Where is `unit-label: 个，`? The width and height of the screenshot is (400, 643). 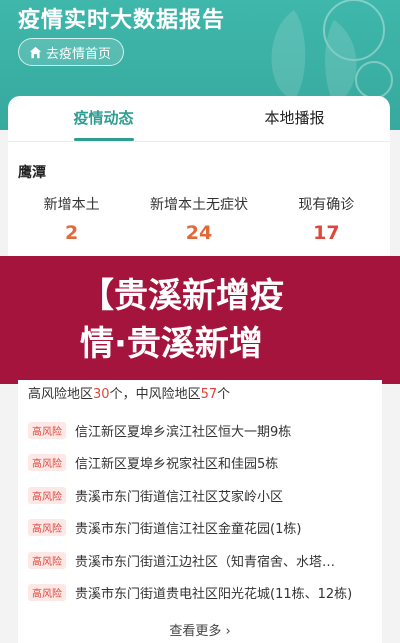 unit-label: 个， is located at coordinates (122, 394).